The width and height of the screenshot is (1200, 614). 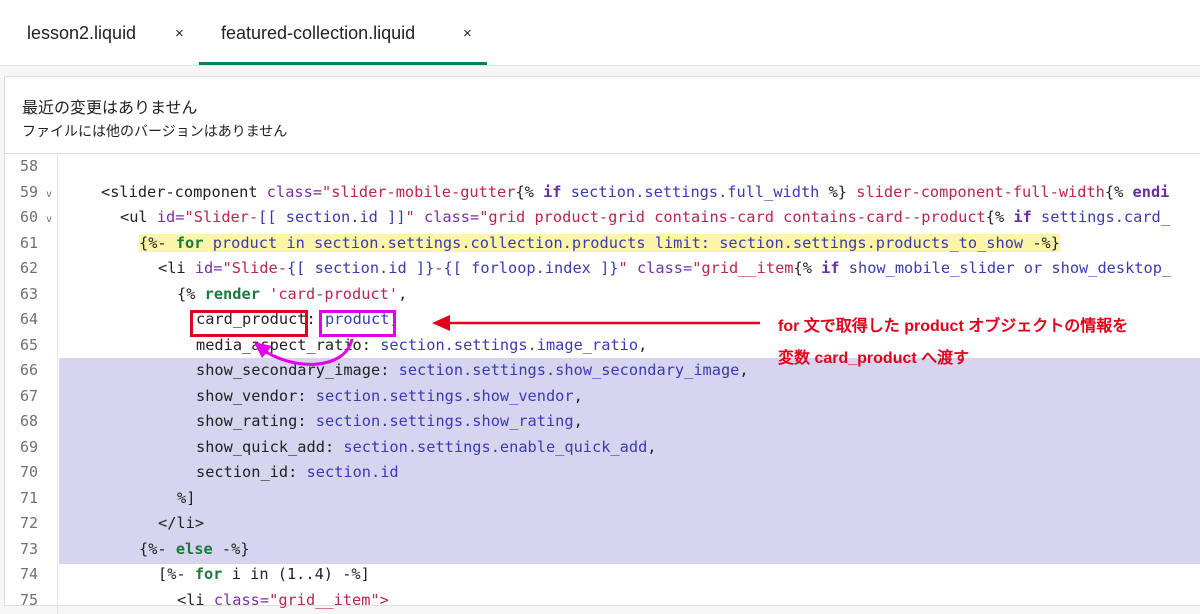 What do you see at coordinates (495, 446) in the screenshot?
I see `code-token: section.settings.enable_quick_add` at bounding box center [495, 446].